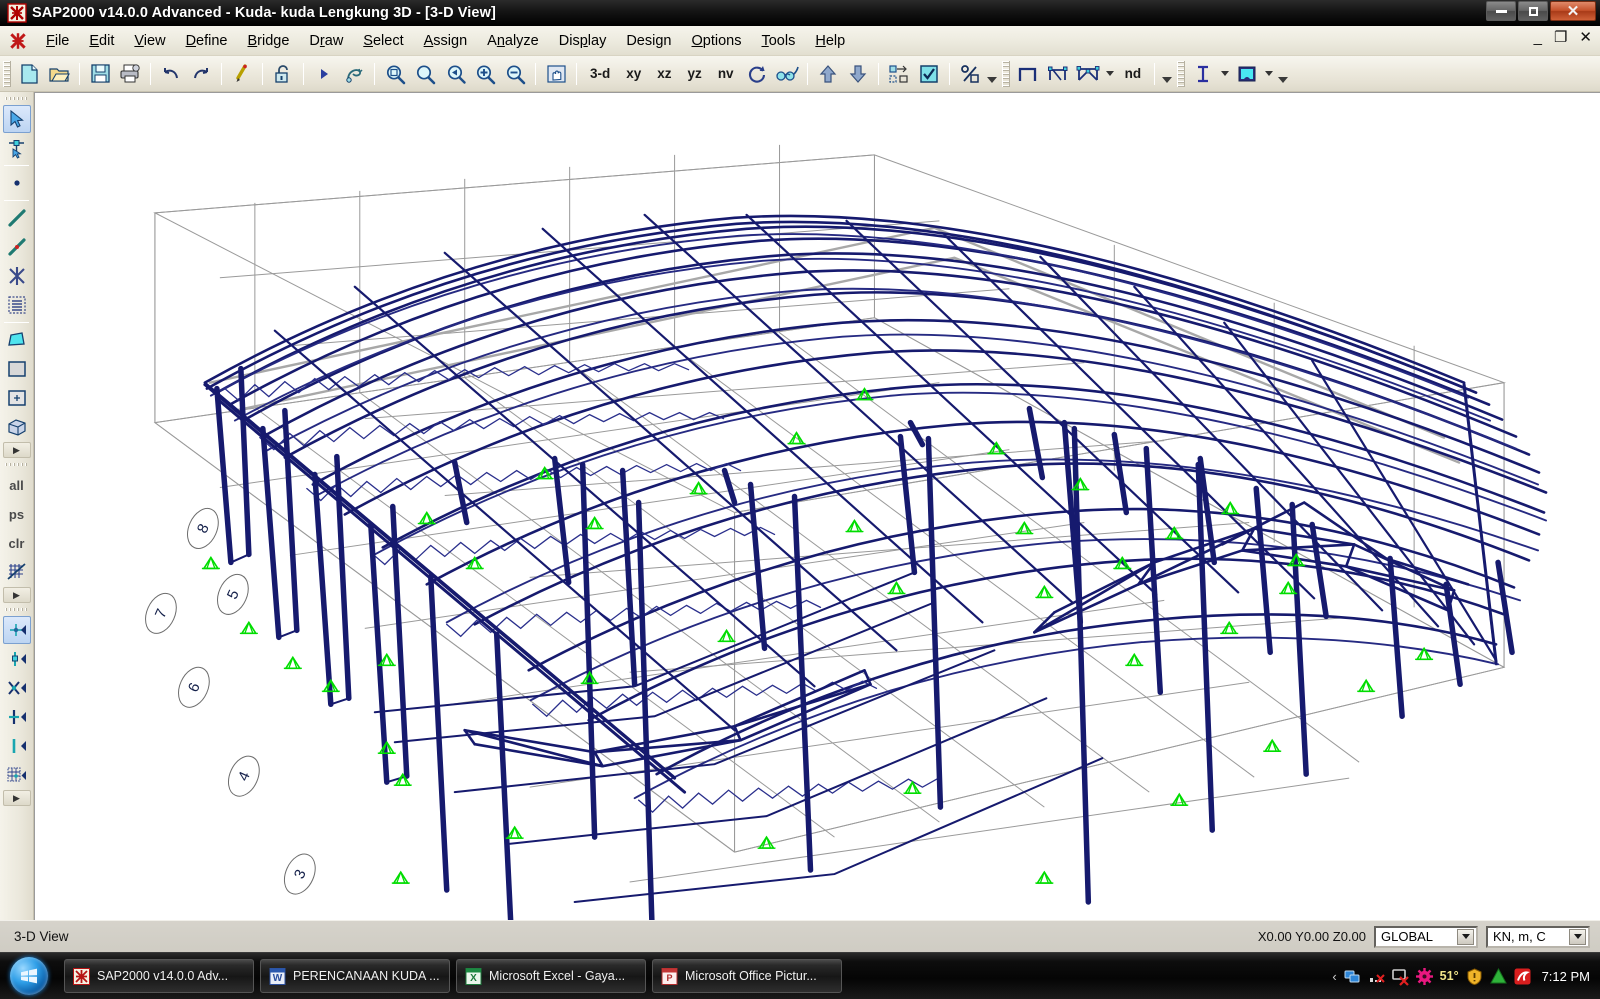 This screenshot has height=999, width=1600. Describe the element at coordinates (17, 247) in the screenshot. I see `quick-draw-frame-tool` at that location.